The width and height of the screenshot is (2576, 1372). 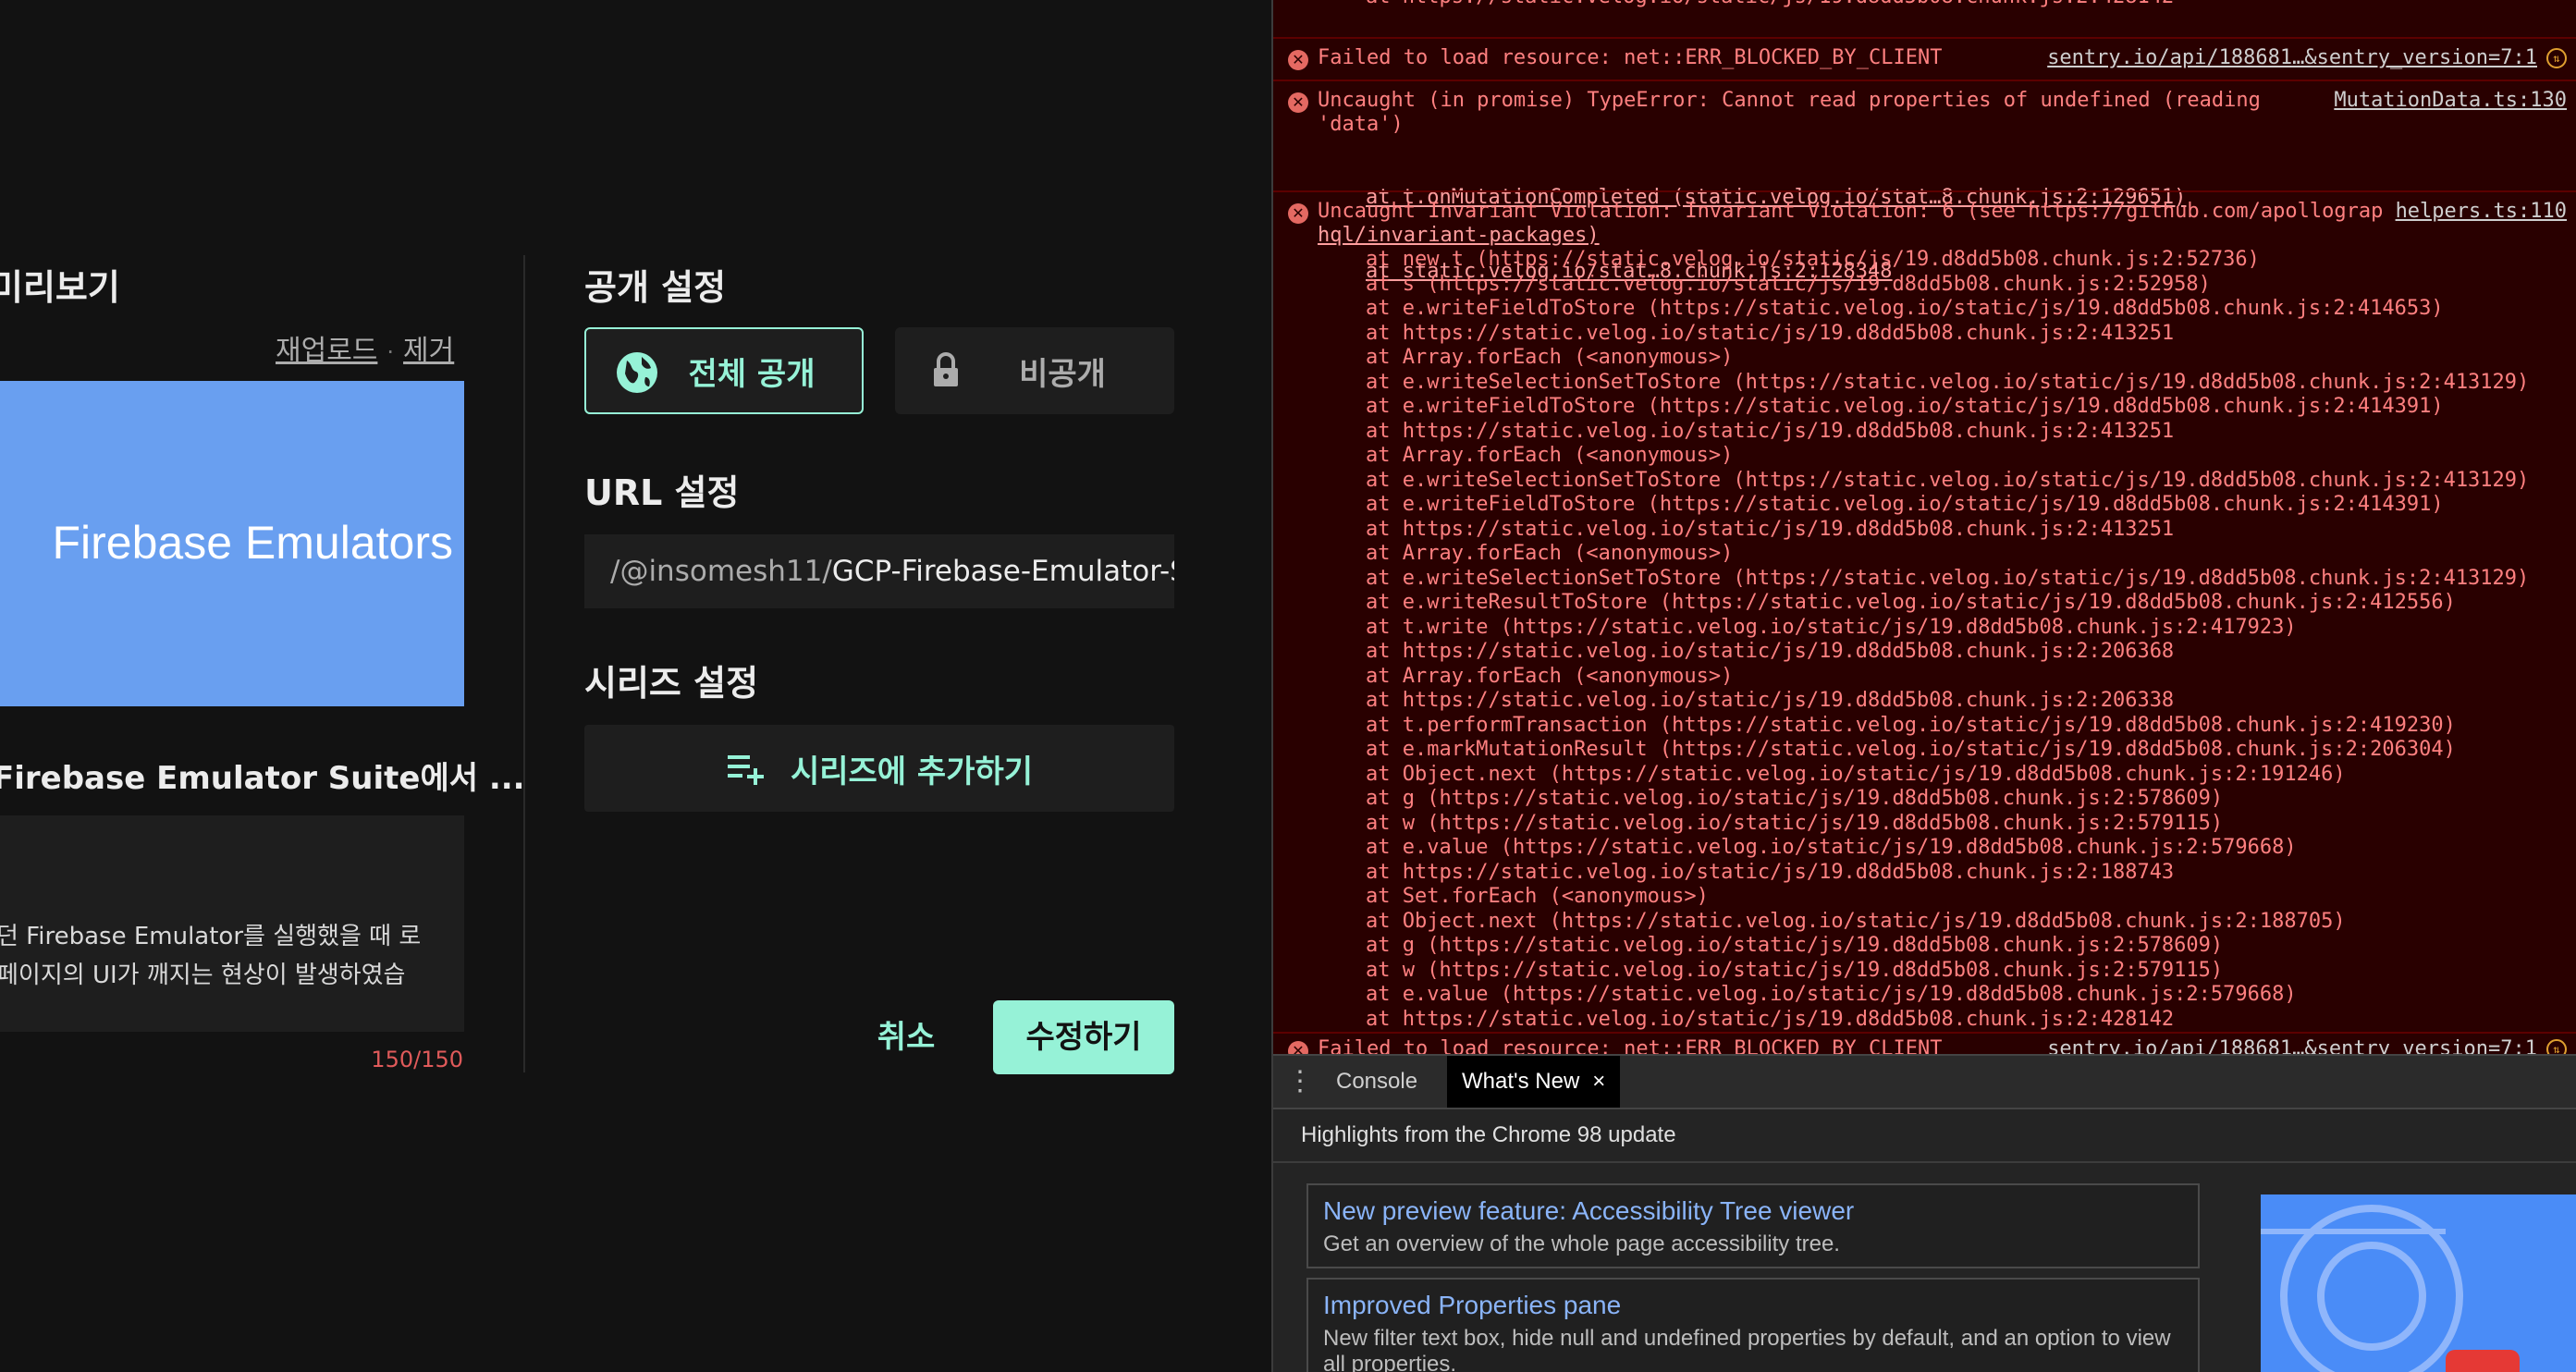 I want to click on private-label: 비공개, so click(x=1062, y=374).